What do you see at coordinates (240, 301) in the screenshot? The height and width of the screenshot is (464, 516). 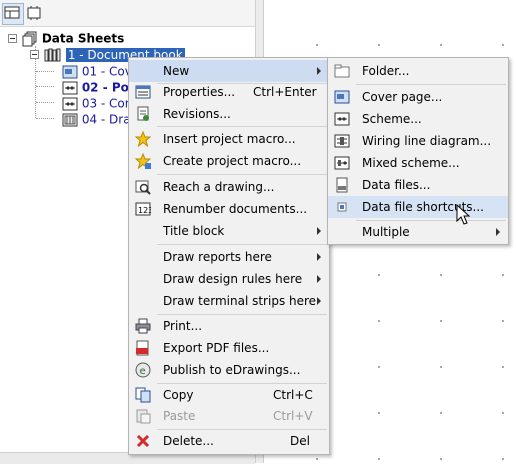 I see `menu-item-label: Draw terminal strips here` at bounding box center [240, 301].